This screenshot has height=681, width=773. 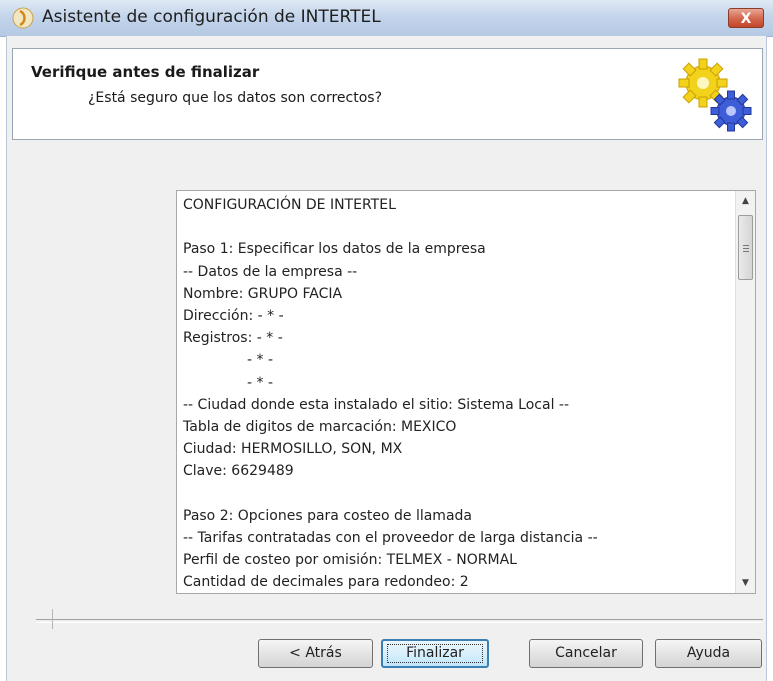 I want to click on back-button: < Atrás, so click(x=315, y=653).